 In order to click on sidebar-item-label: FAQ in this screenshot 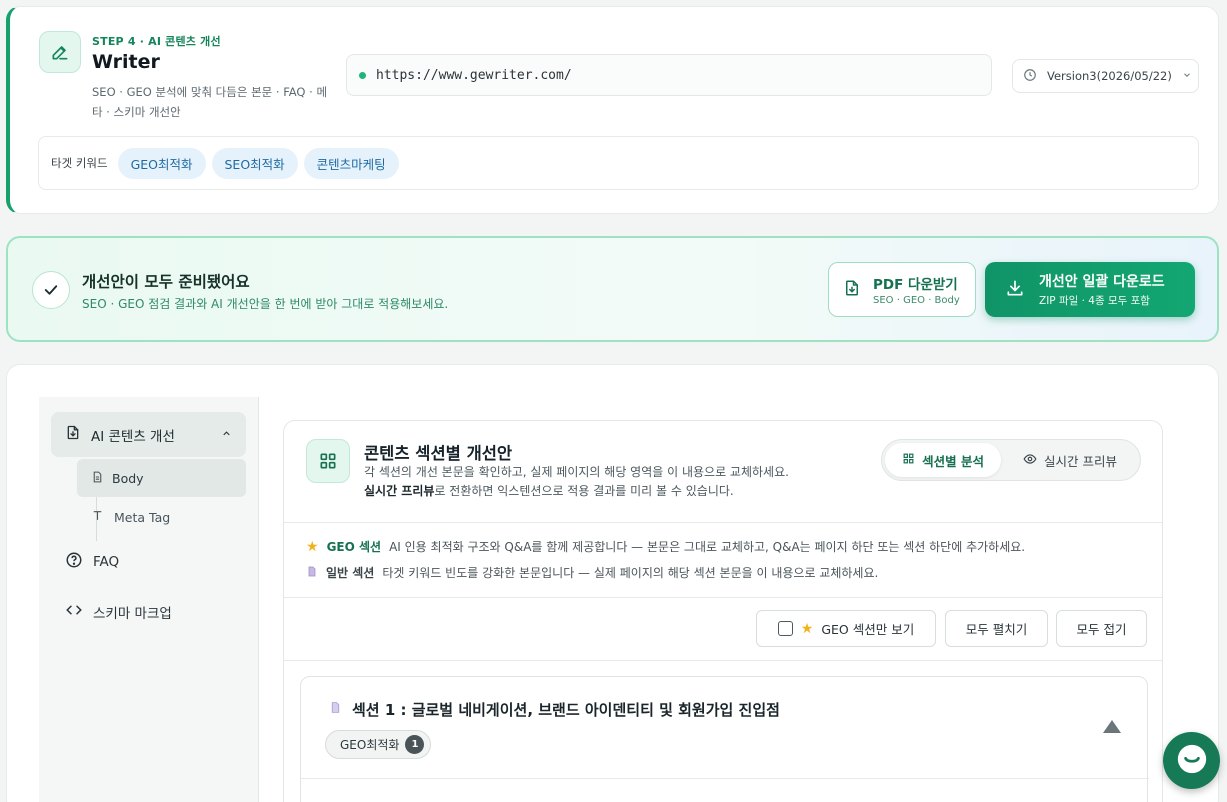, I will do `click(106, 562)`.